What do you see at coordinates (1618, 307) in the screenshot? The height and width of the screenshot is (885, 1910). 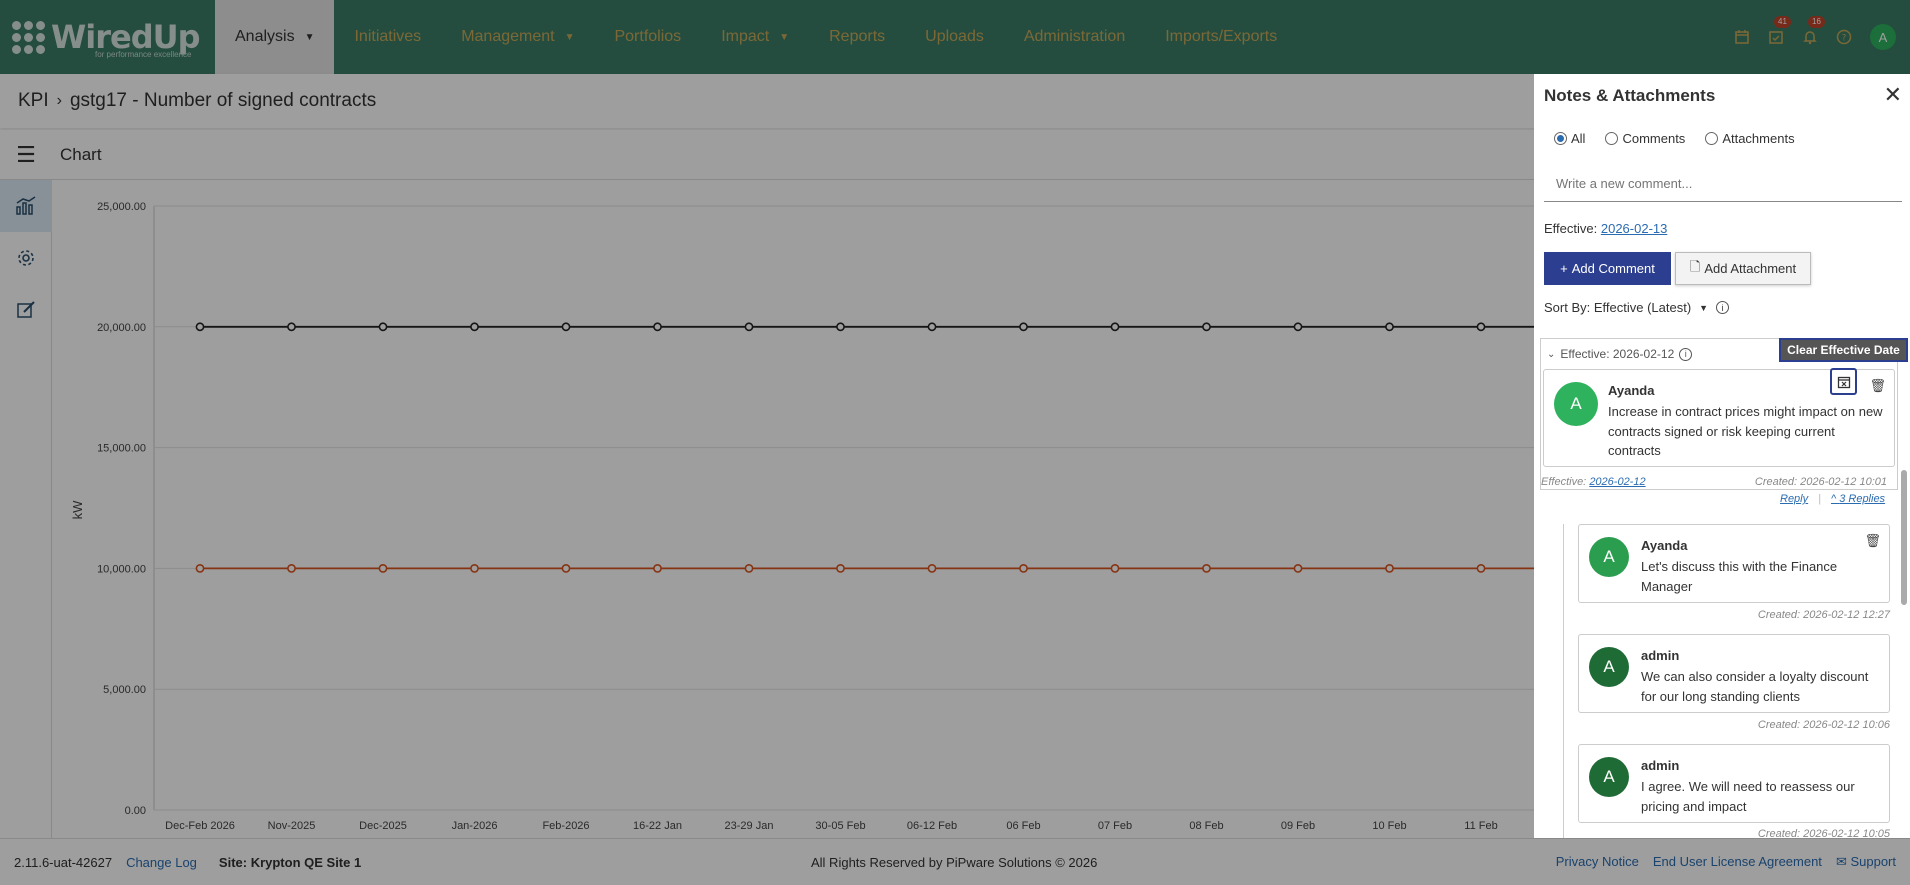 I see `sort-by-label: Sort By: Effective (Latest)` at bounding box center [1618, 307].